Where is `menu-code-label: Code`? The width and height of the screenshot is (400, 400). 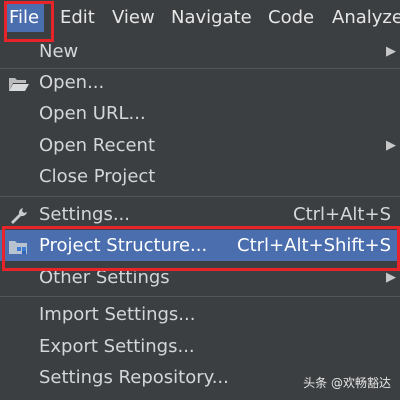
menu-code-label: Code is located at coordinates (291, 17).